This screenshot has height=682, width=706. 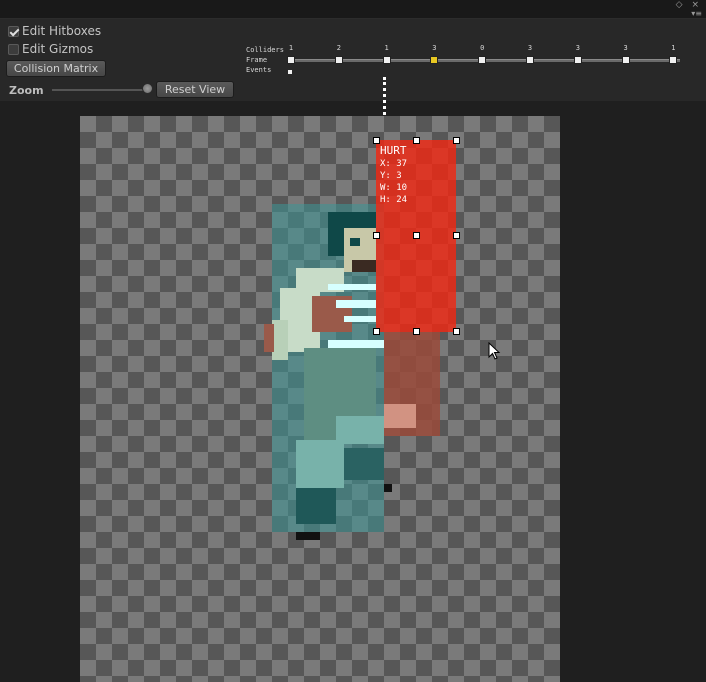 I want to click on mouse-cursor-icon, so click(x=494, y=351).